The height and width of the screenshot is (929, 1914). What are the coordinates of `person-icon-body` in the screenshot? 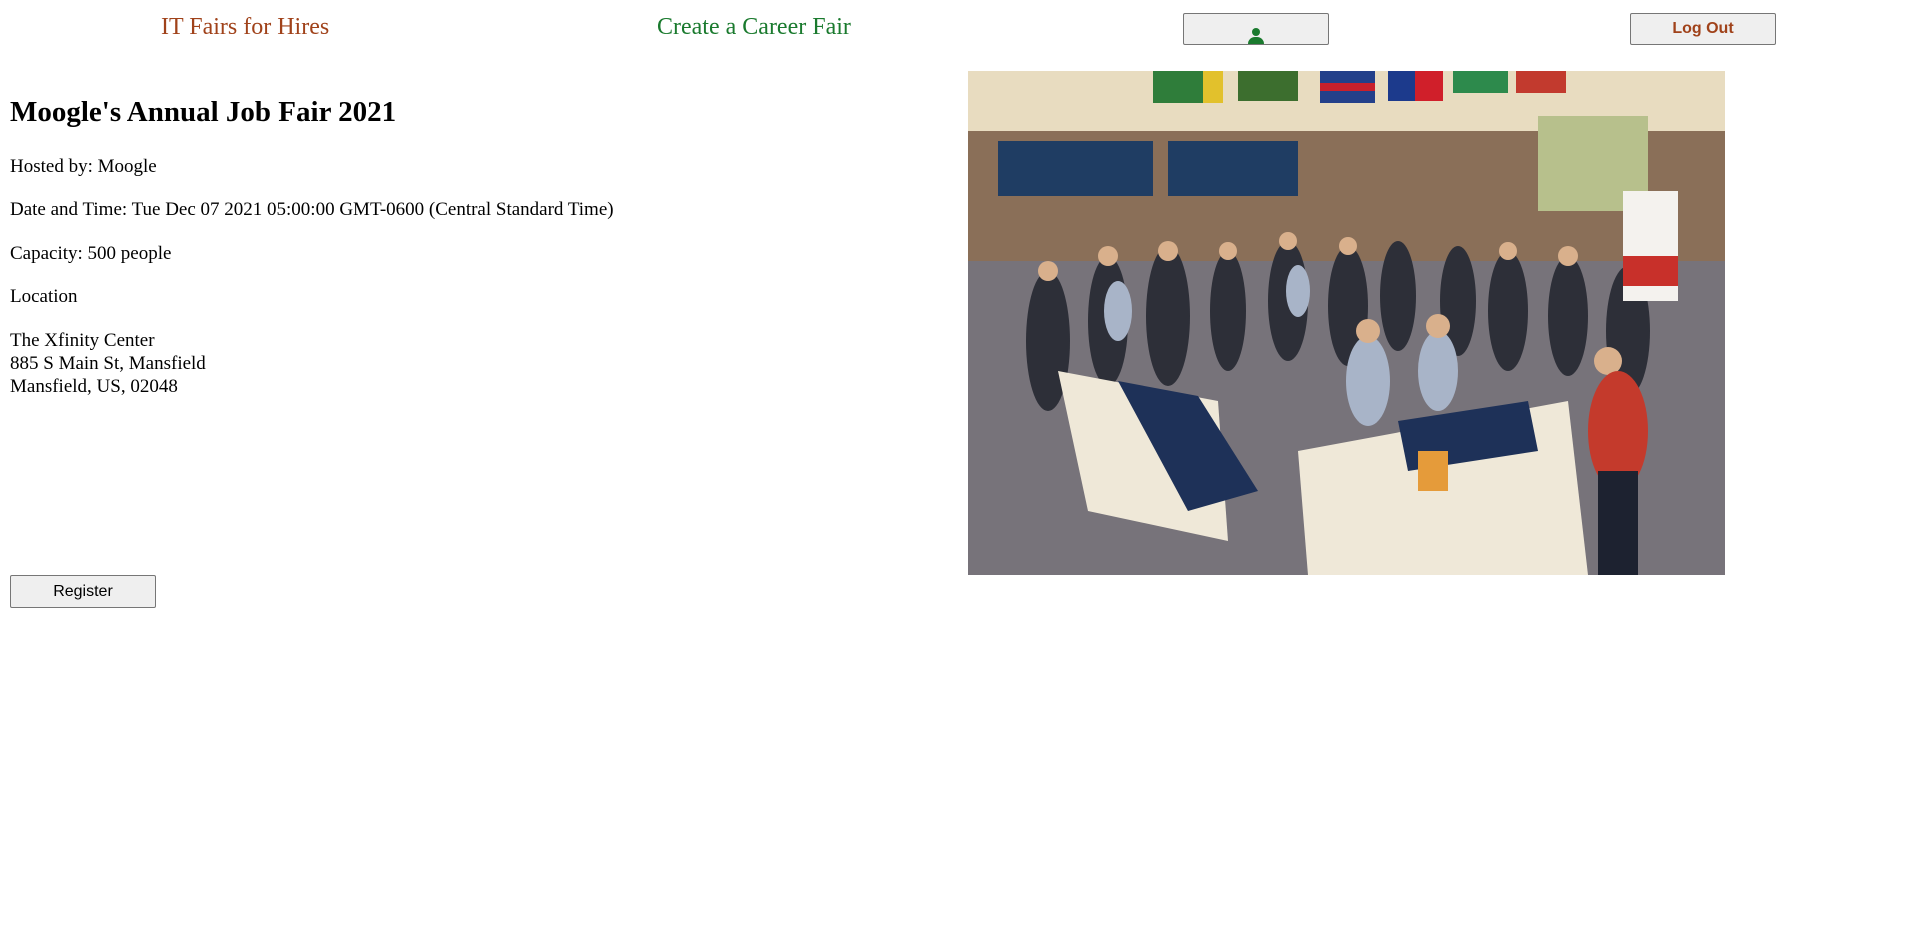 It's located at (1256, 40).